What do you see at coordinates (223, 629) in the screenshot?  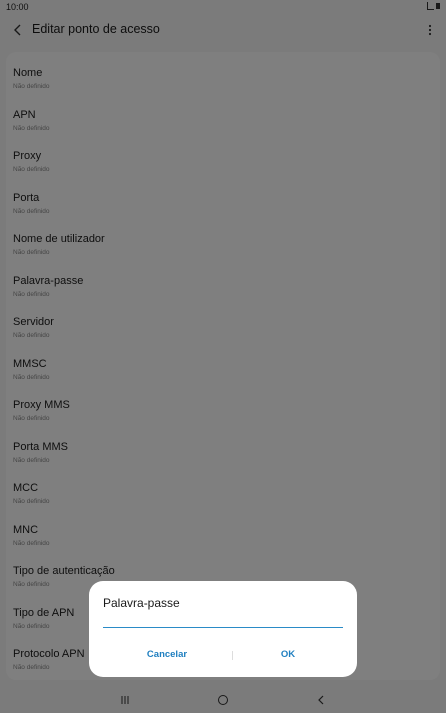 I see `password-dialog: Palavra-passe Cancelar OK` at bounding box center [223, 629].